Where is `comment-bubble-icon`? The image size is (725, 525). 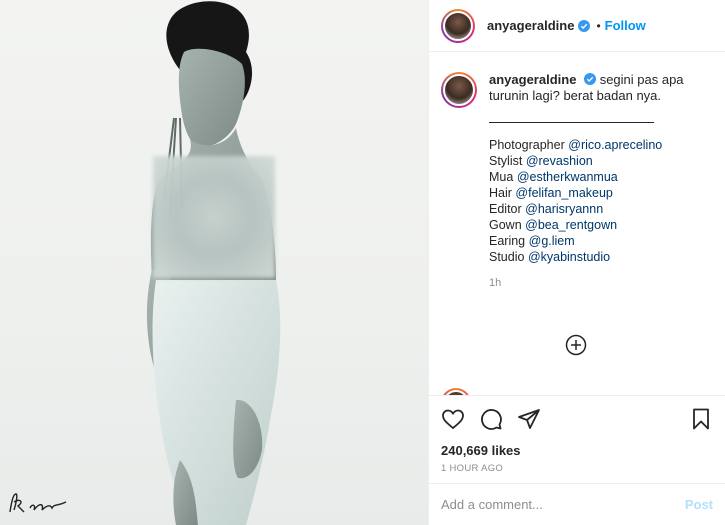
comment-bubble-icon is located at coordinates (491, 419).